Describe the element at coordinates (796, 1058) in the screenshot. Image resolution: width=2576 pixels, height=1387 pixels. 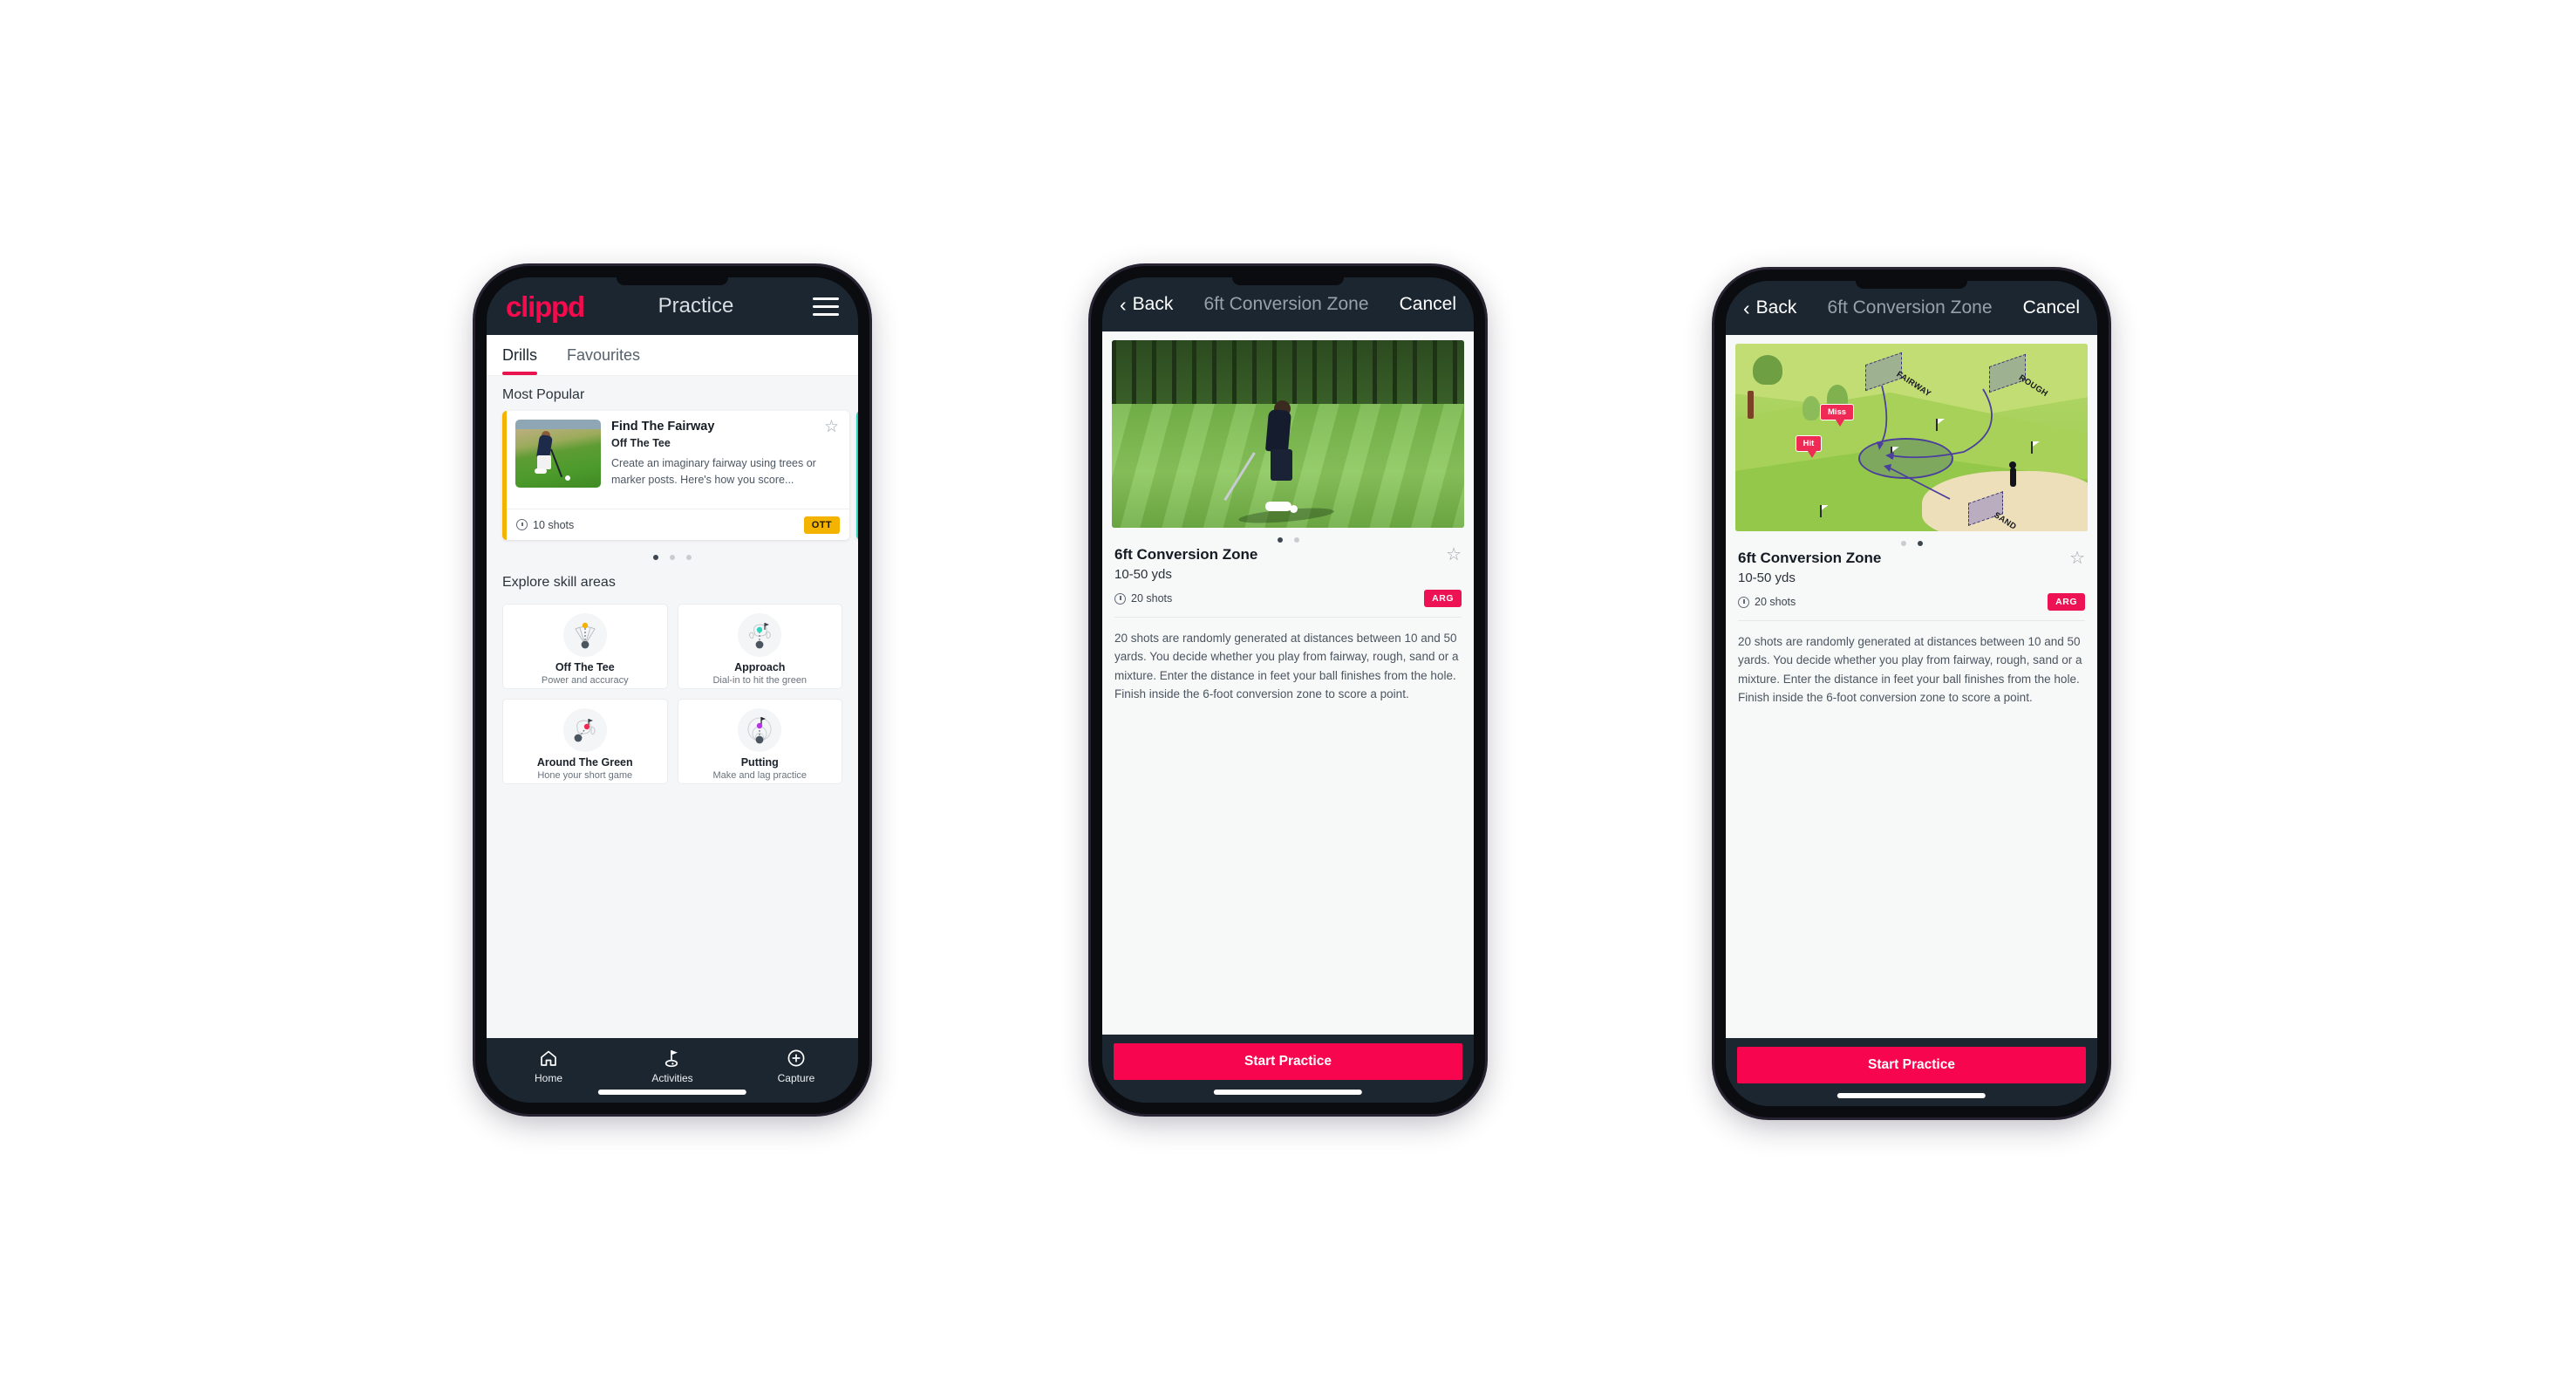
I see `plus-circle-icon` at that location.